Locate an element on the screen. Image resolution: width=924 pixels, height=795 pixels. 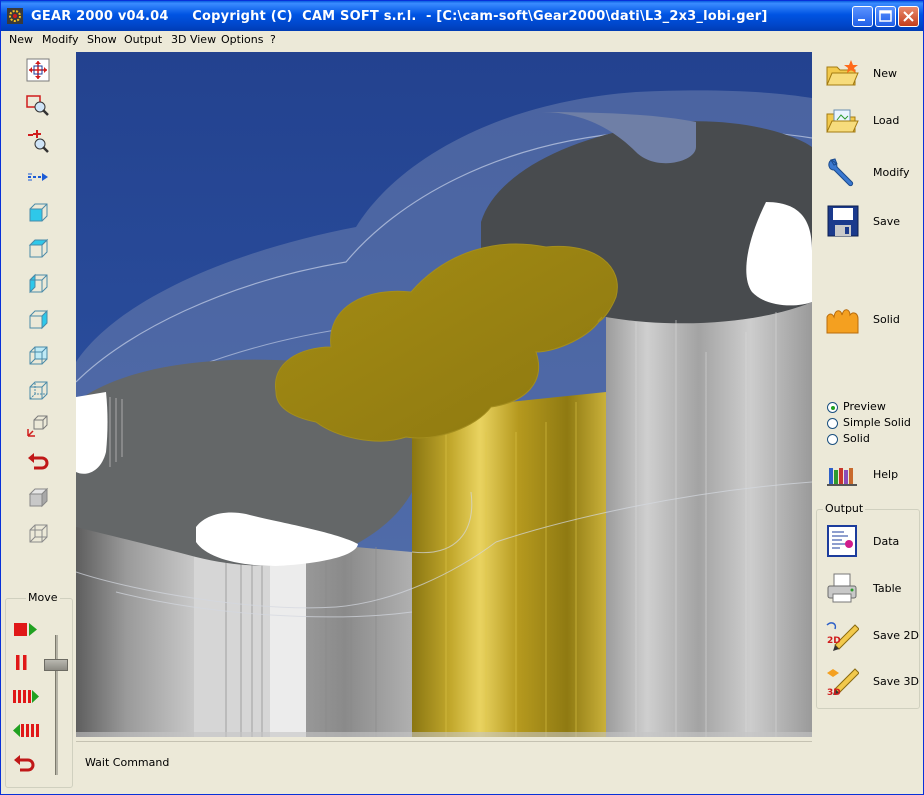
render-preview-option: Preview is located at coordinates (873, 407).